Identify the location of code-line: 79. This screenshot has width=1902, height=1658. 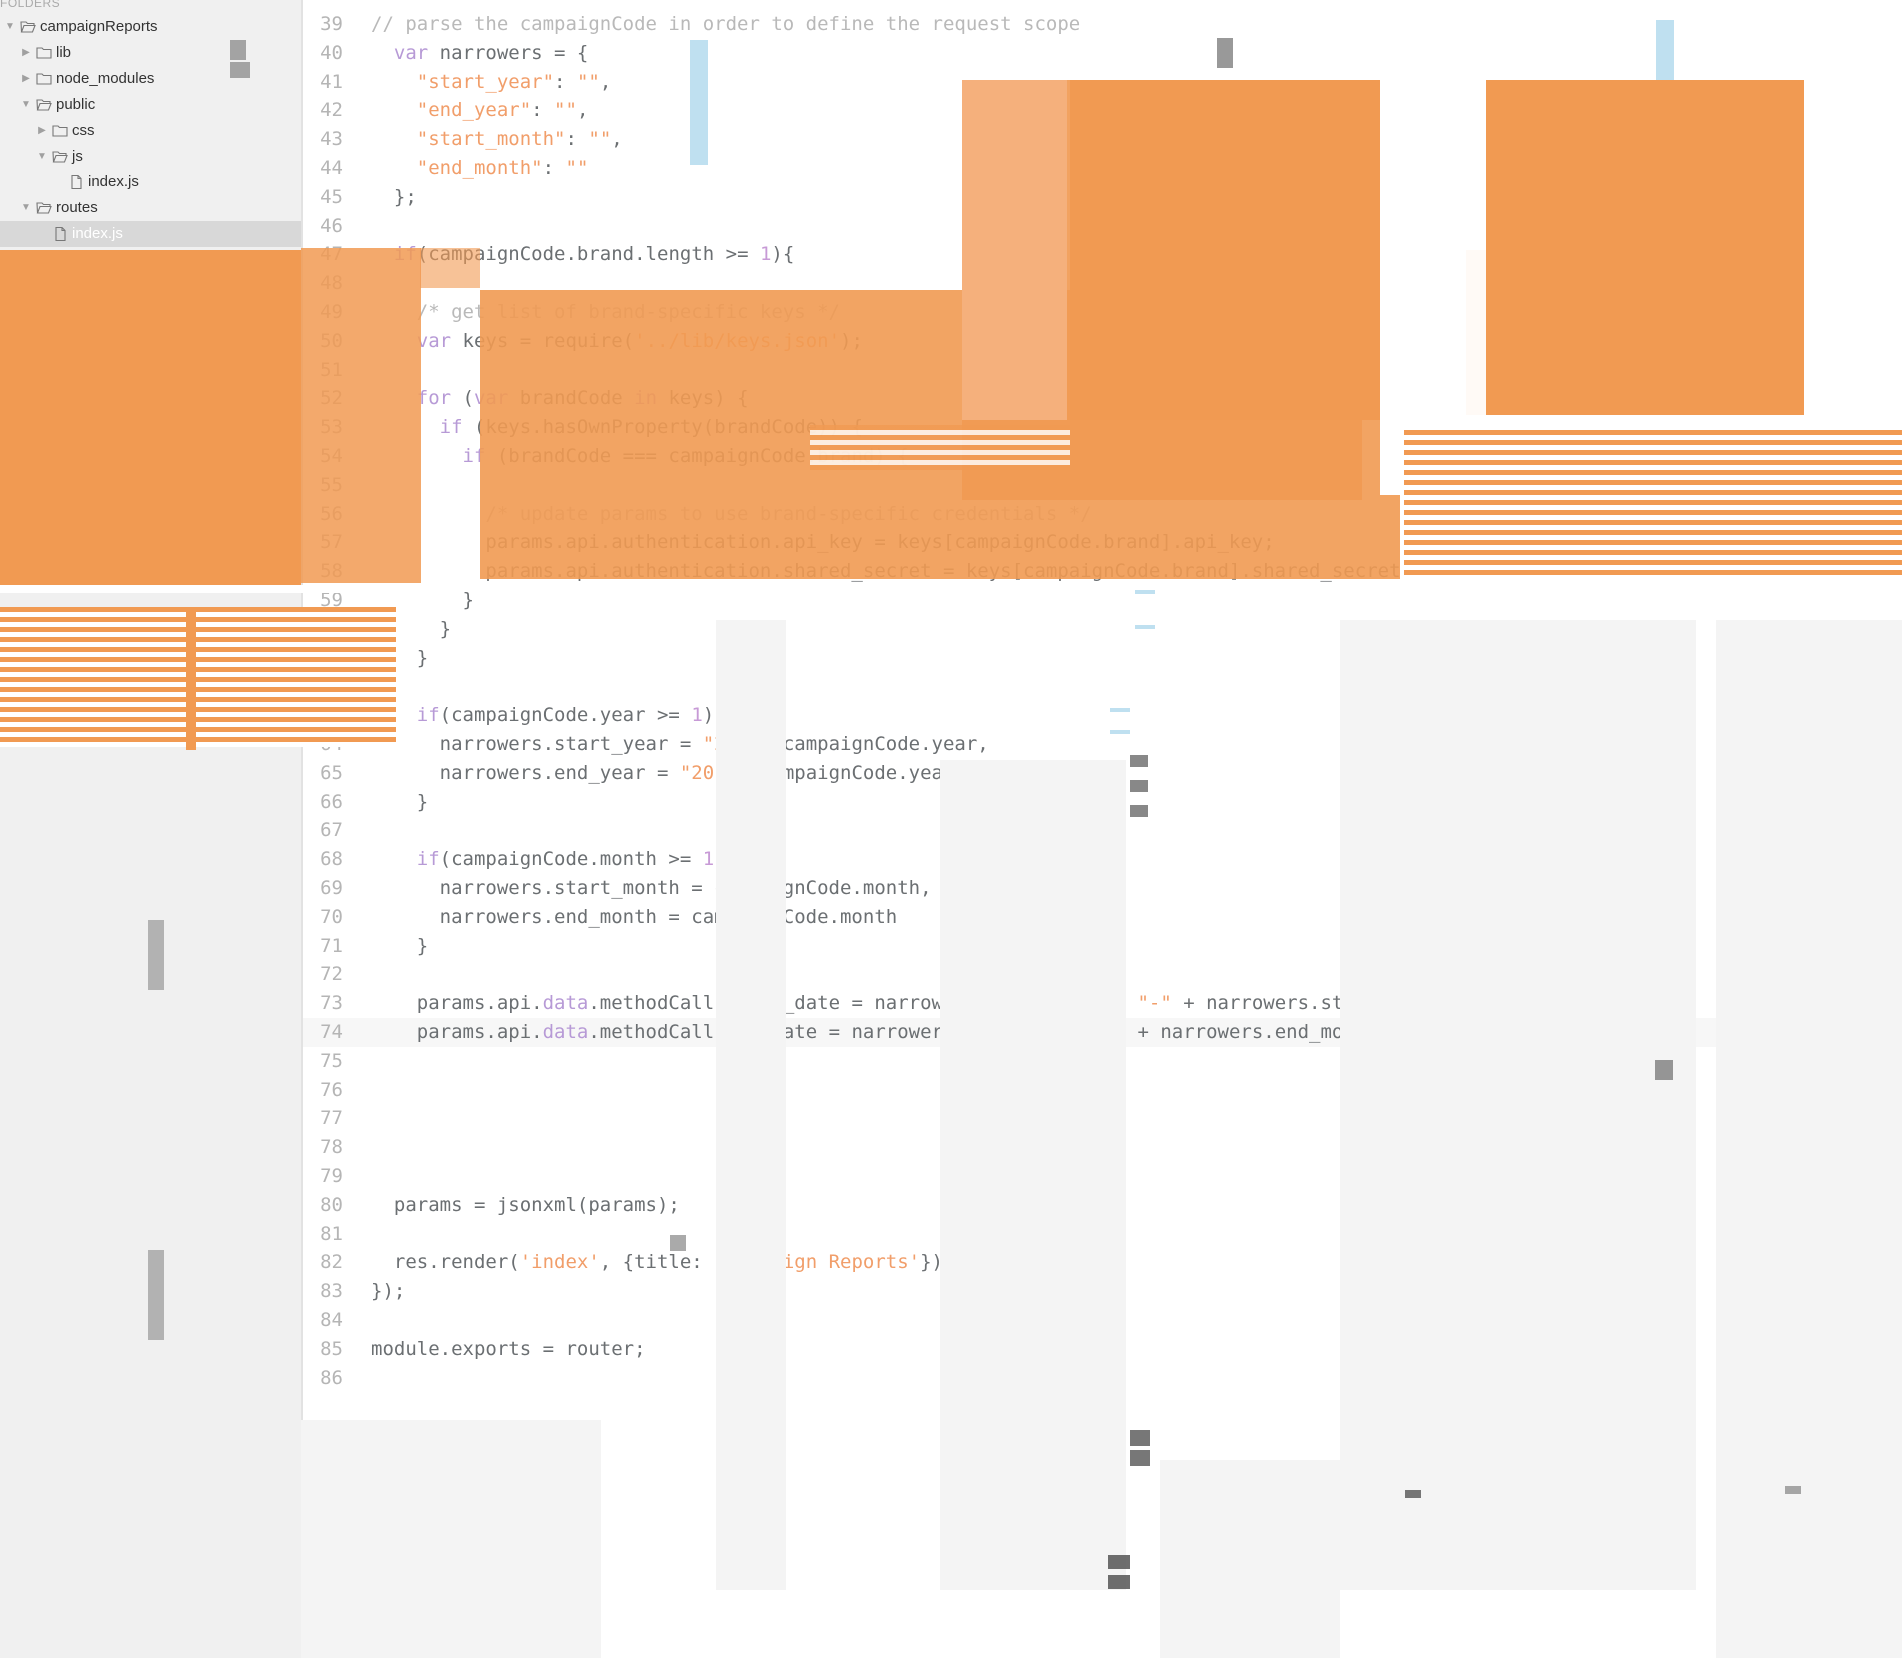
(1102, 1176).